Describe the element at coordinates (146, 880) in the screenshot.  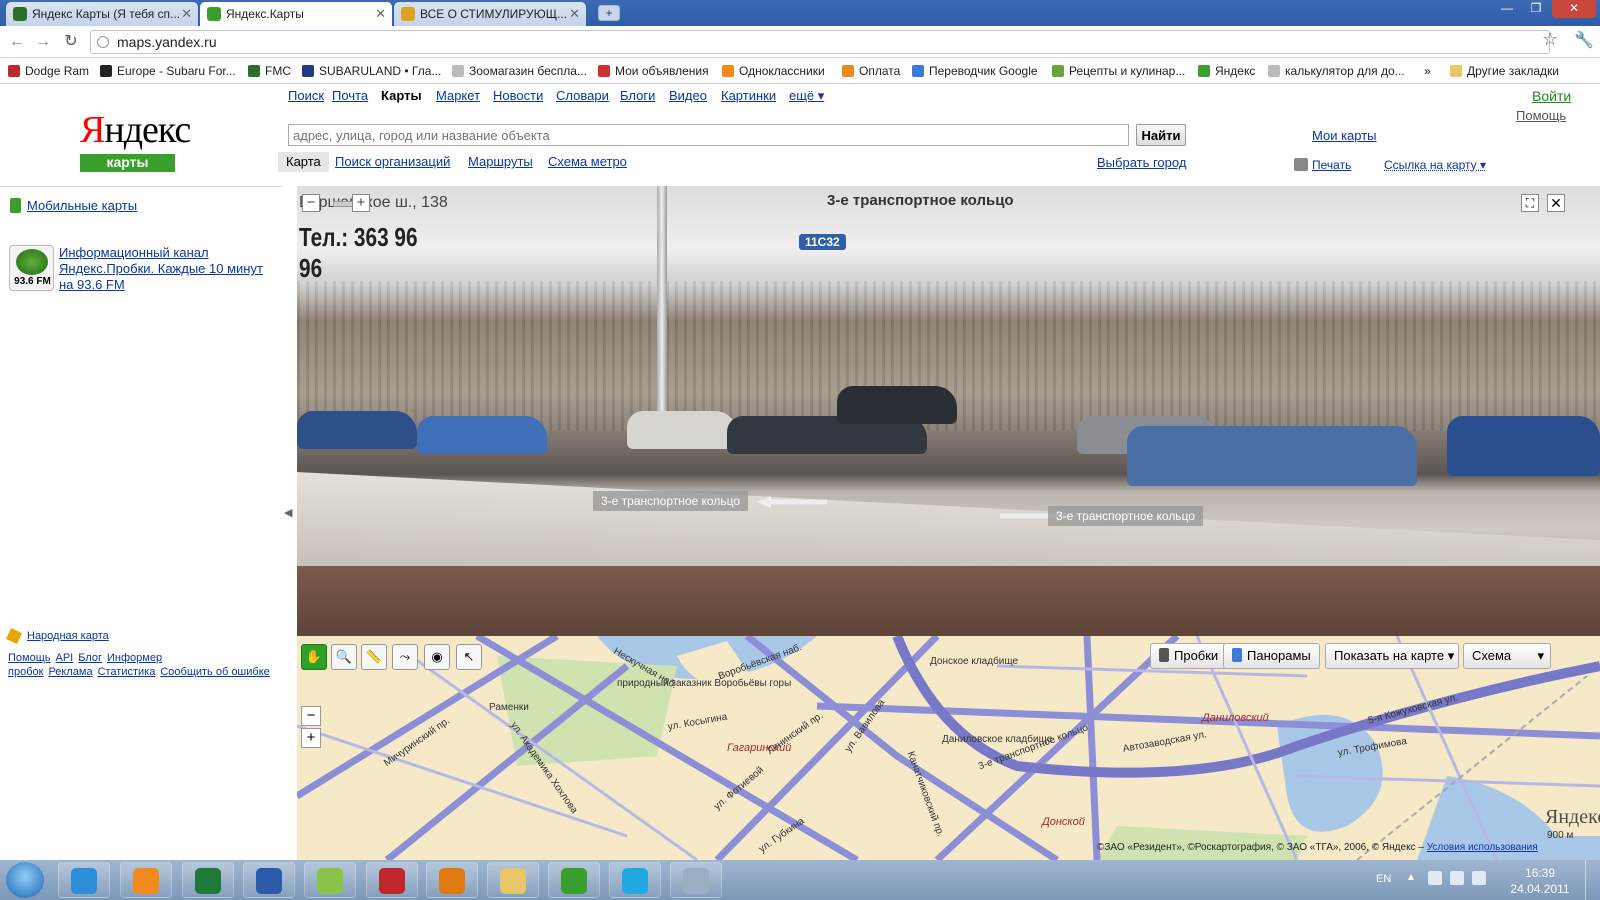
I see `taskbar-app-media-player` at that location.